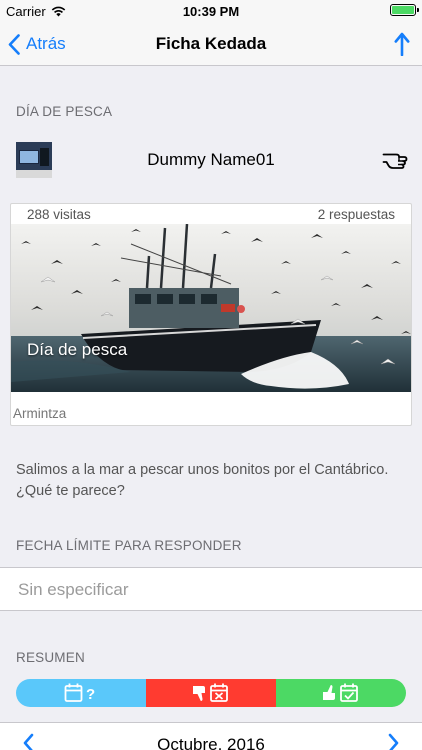 The height and width of the screenshot is (750, 422). I want to click on status-right, so click(404, 10).